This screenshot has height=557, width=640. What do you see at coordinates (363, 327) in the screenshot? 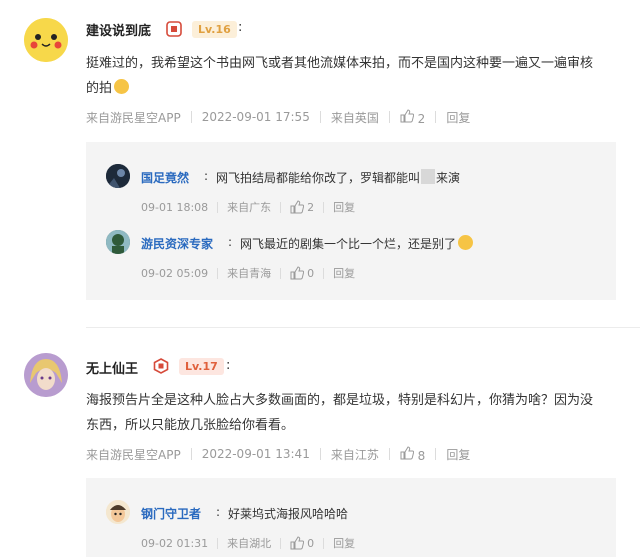
I see `comment-divider` at bounding box center [363, 327].